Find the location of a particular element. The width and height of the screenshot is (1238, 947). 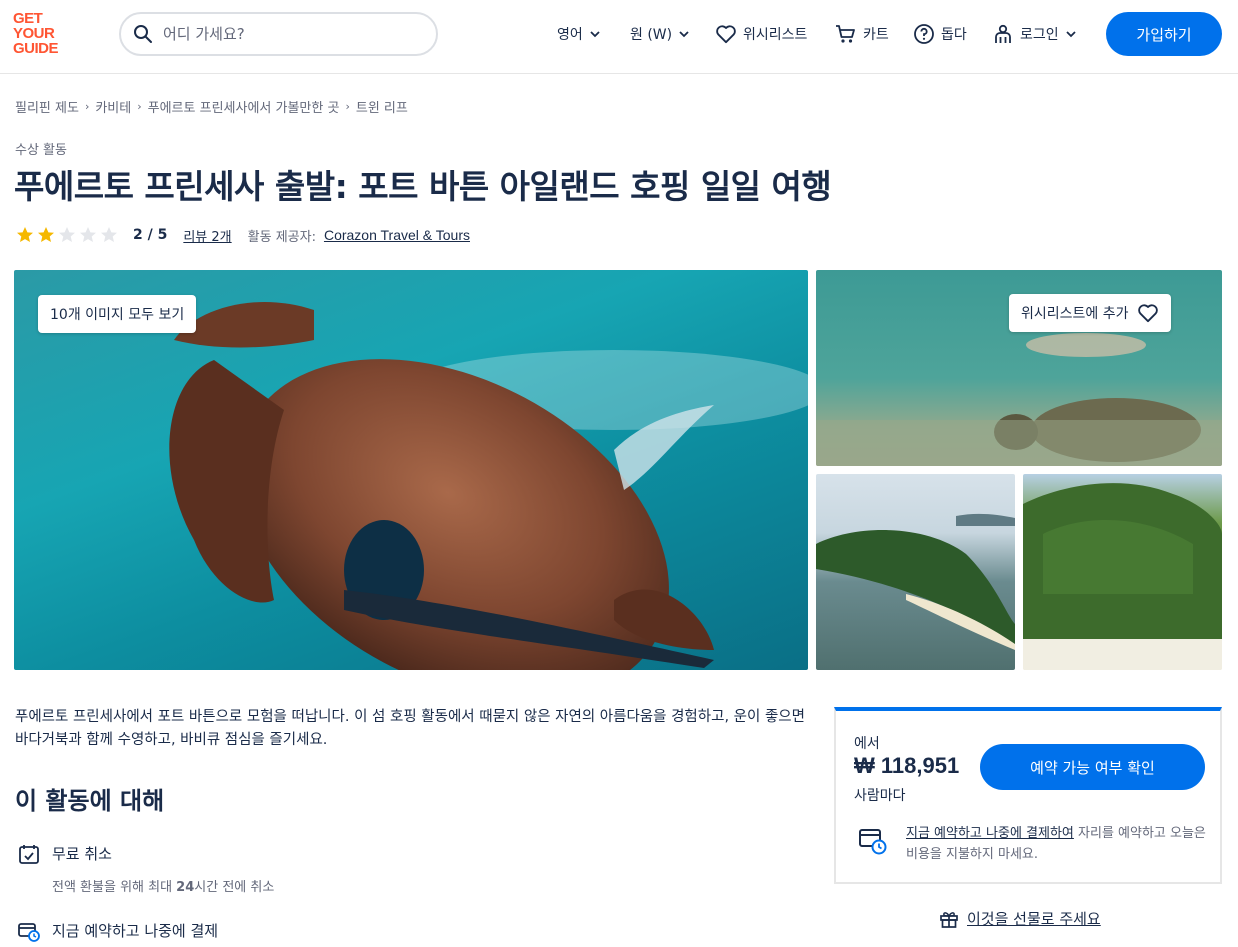

feature-subtitle-post: 시간 전에 취소 is located at coordinates (234, 887).